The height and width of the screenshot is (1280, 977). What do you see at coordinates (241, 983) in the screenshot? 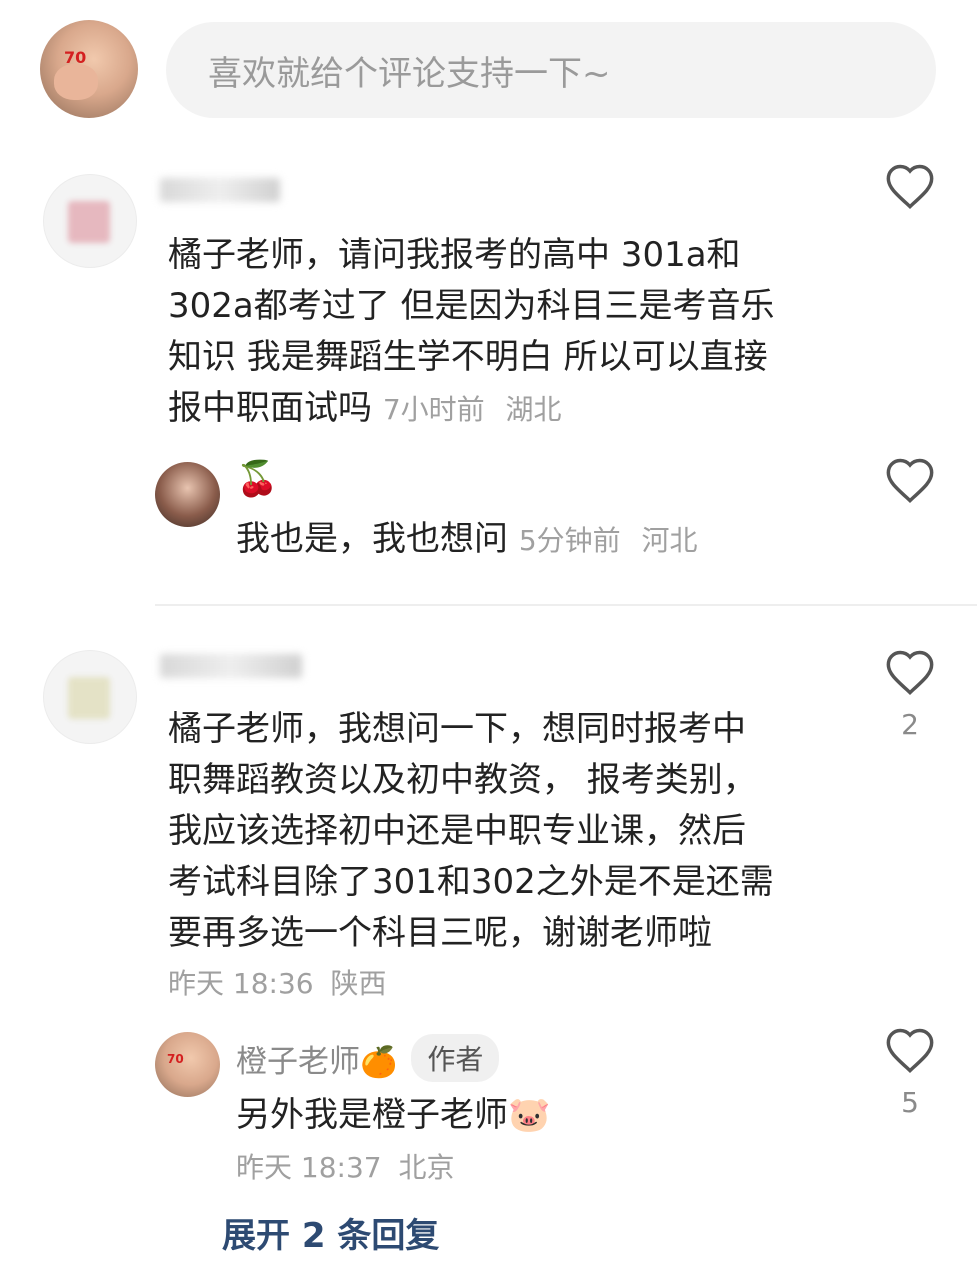
I see `comment-time: 昨天 18:36` at bounding box center [241, 983].